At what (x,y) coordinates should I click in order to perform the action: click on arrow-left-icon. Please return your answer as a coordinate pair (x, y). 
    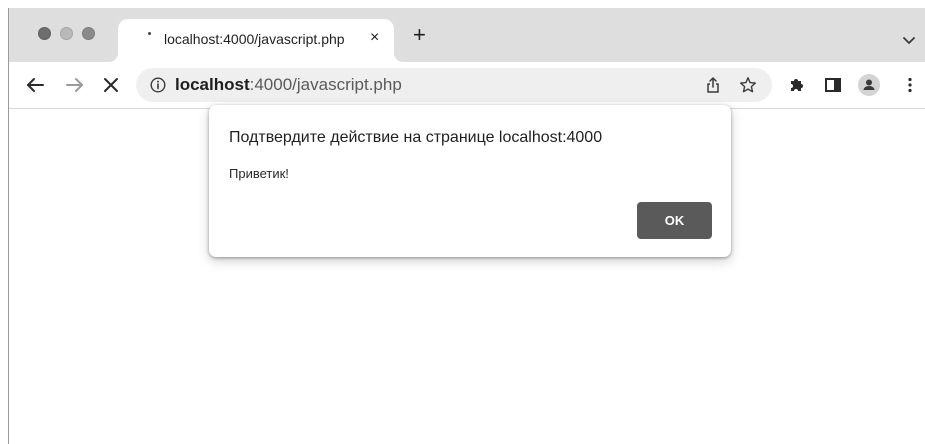
    Looking at the image, I should click on (35, 85).